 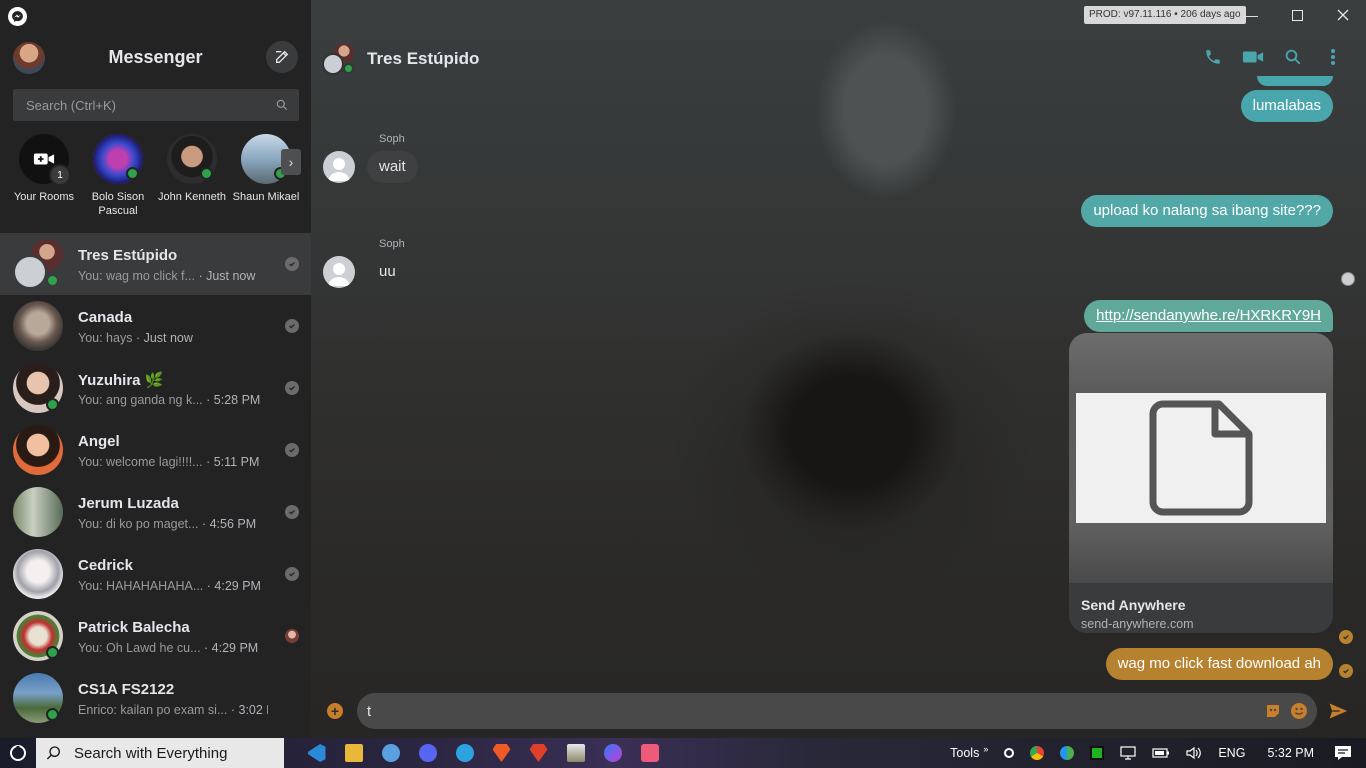 I want to click on double-chevron-icon: », so click(x=986, y=749).